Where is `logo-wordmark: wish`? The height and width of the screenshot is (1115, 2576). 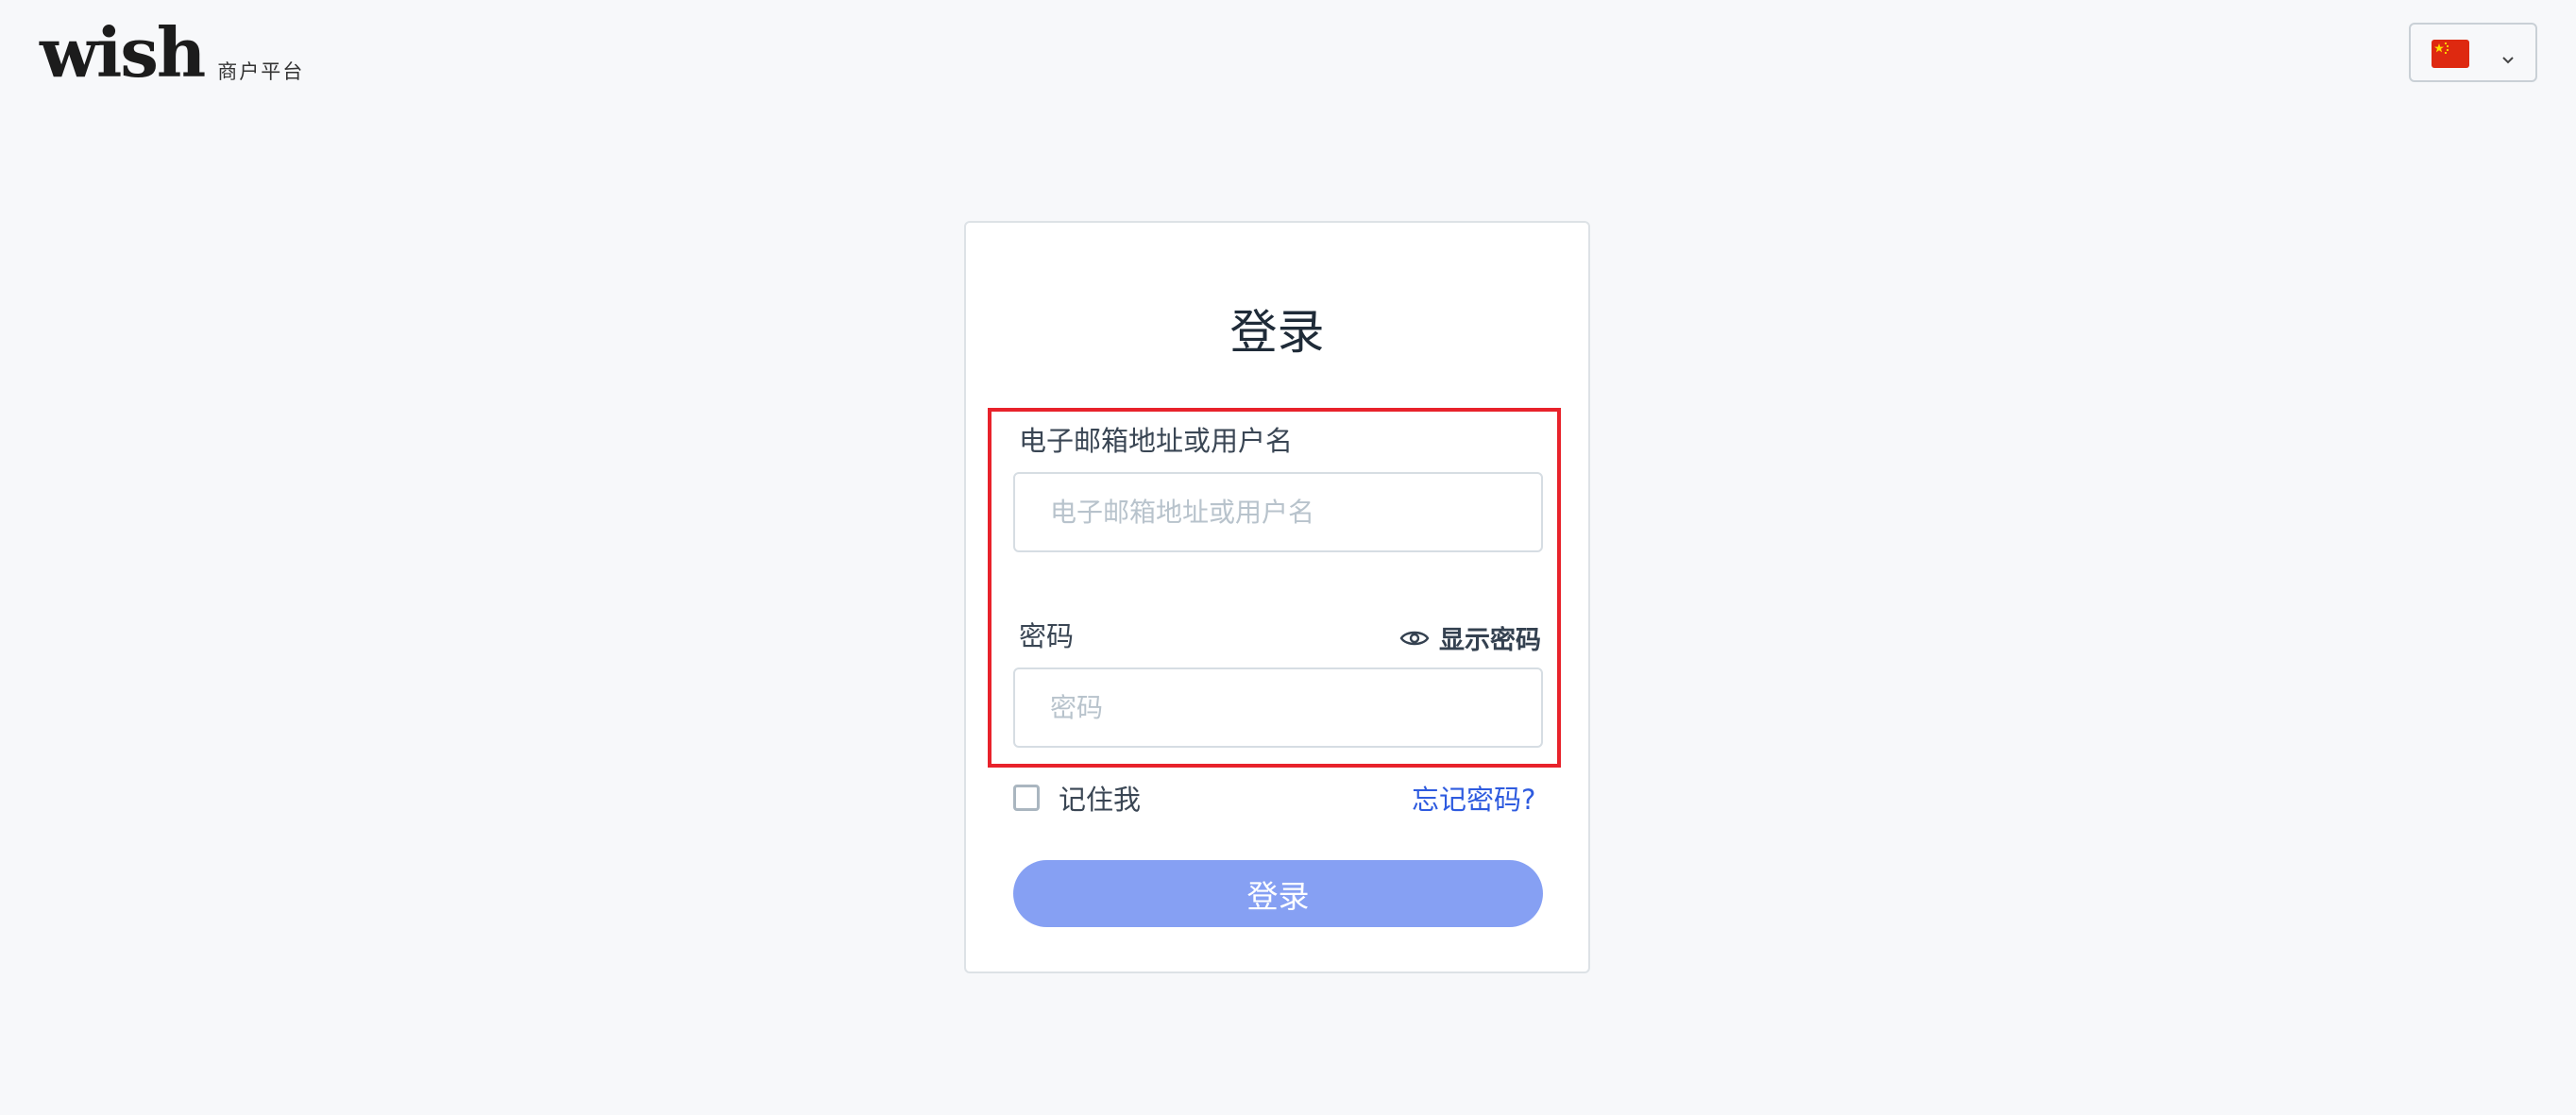
logo-wordmark: wish is located at coordinates (123, 52).